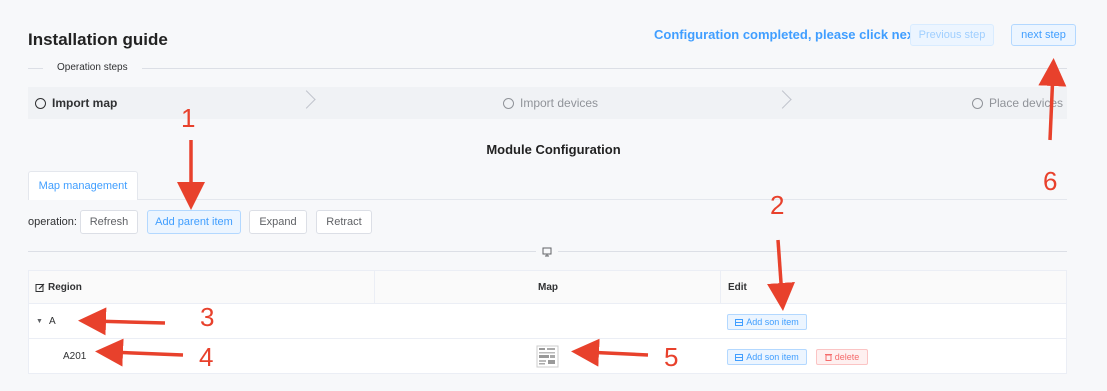 The height and width of the screenshot is (391, 1107). Describe the element at coordinates (206, 357) in the screenshot. I see `annotation-number-4: 4` at that location.